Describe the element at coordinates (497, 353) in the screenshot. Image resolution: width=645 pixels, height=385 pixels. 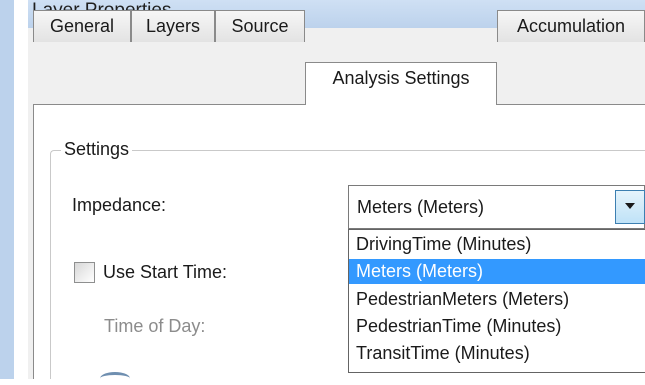
I see `option-transittime: TransitTime (Minutes)` at that location.